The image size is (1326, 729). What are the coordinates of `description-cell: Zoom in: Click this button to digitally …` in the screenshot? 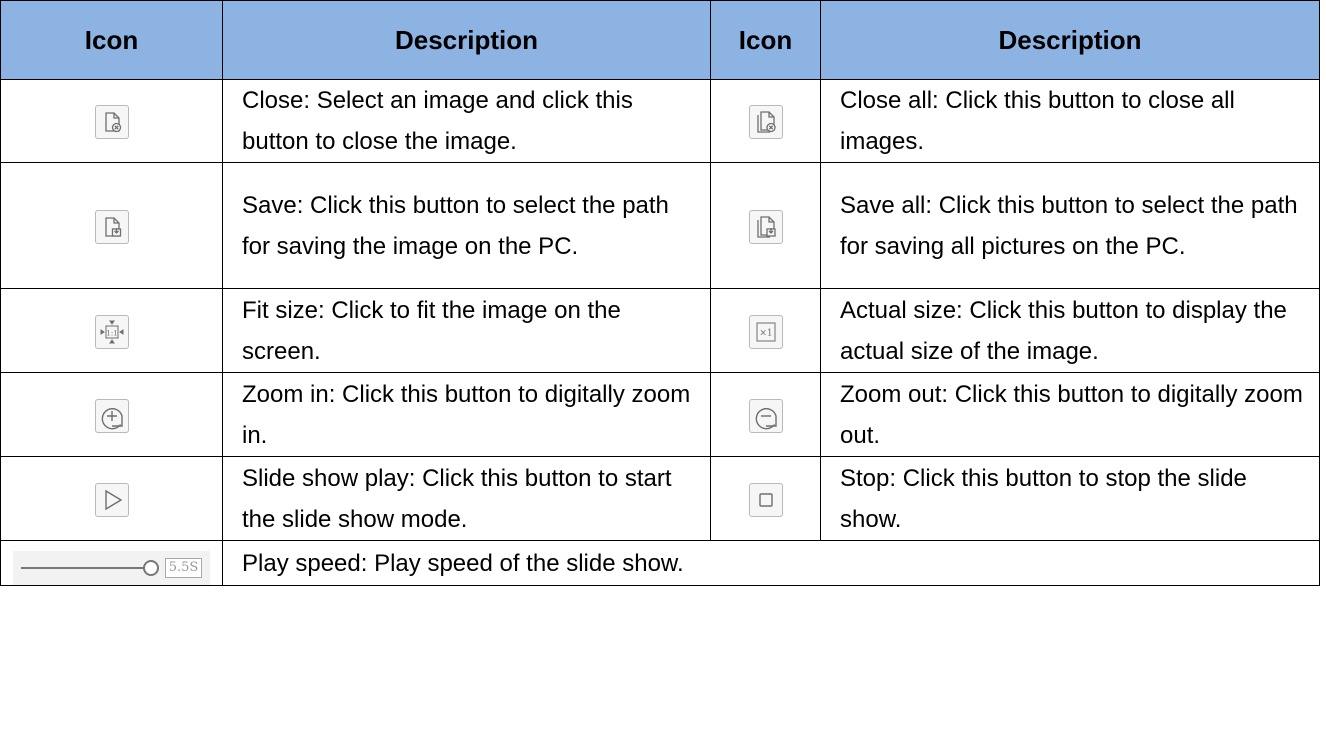 It's located at (466, 414).